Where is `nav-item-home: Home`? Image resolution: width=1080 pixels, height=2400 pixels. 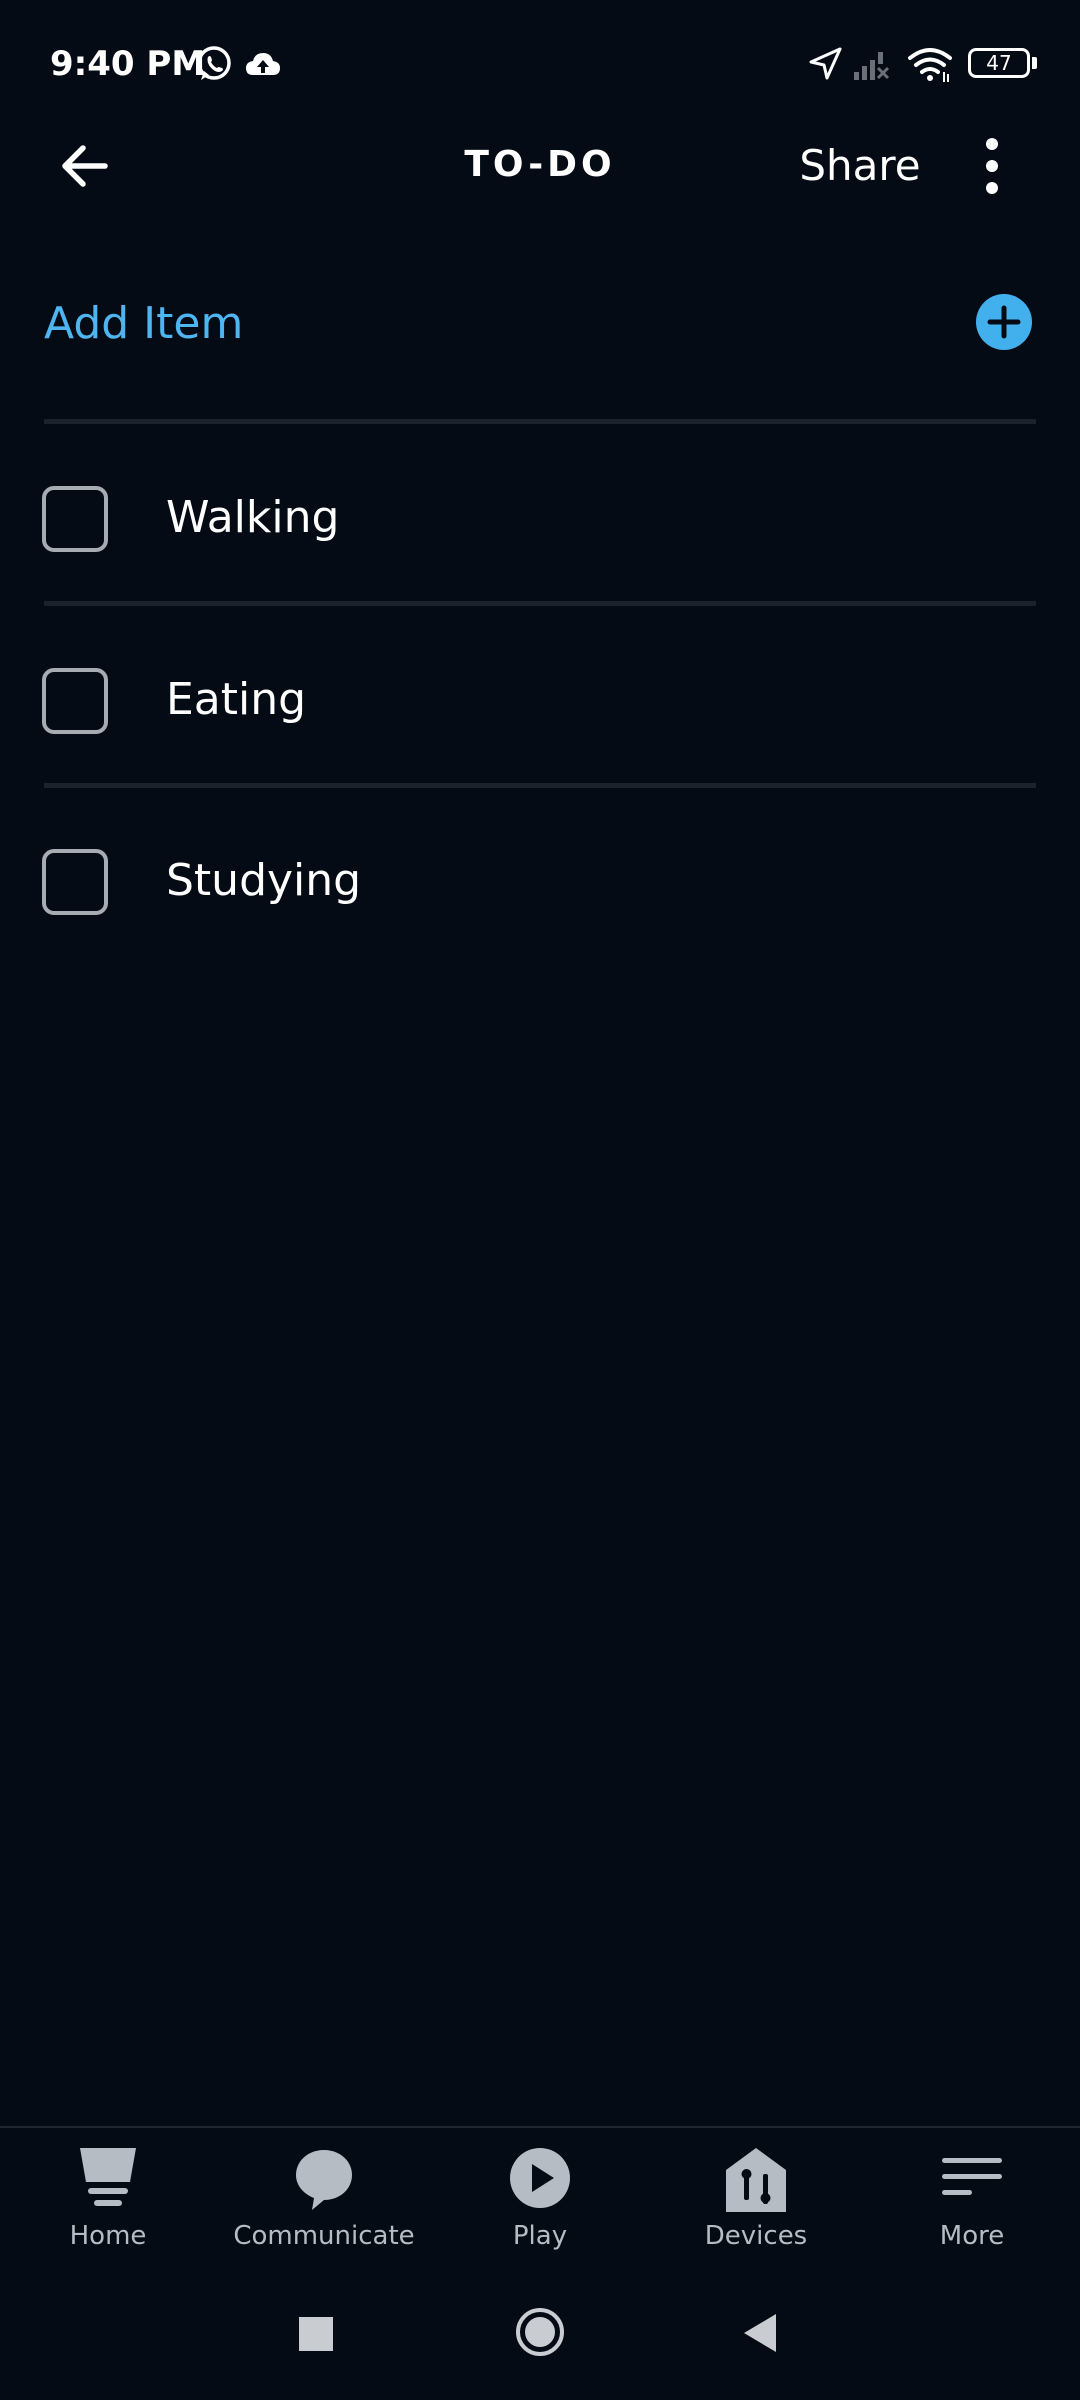
nav-item-home: Home is located at coordinates (108, 2208).